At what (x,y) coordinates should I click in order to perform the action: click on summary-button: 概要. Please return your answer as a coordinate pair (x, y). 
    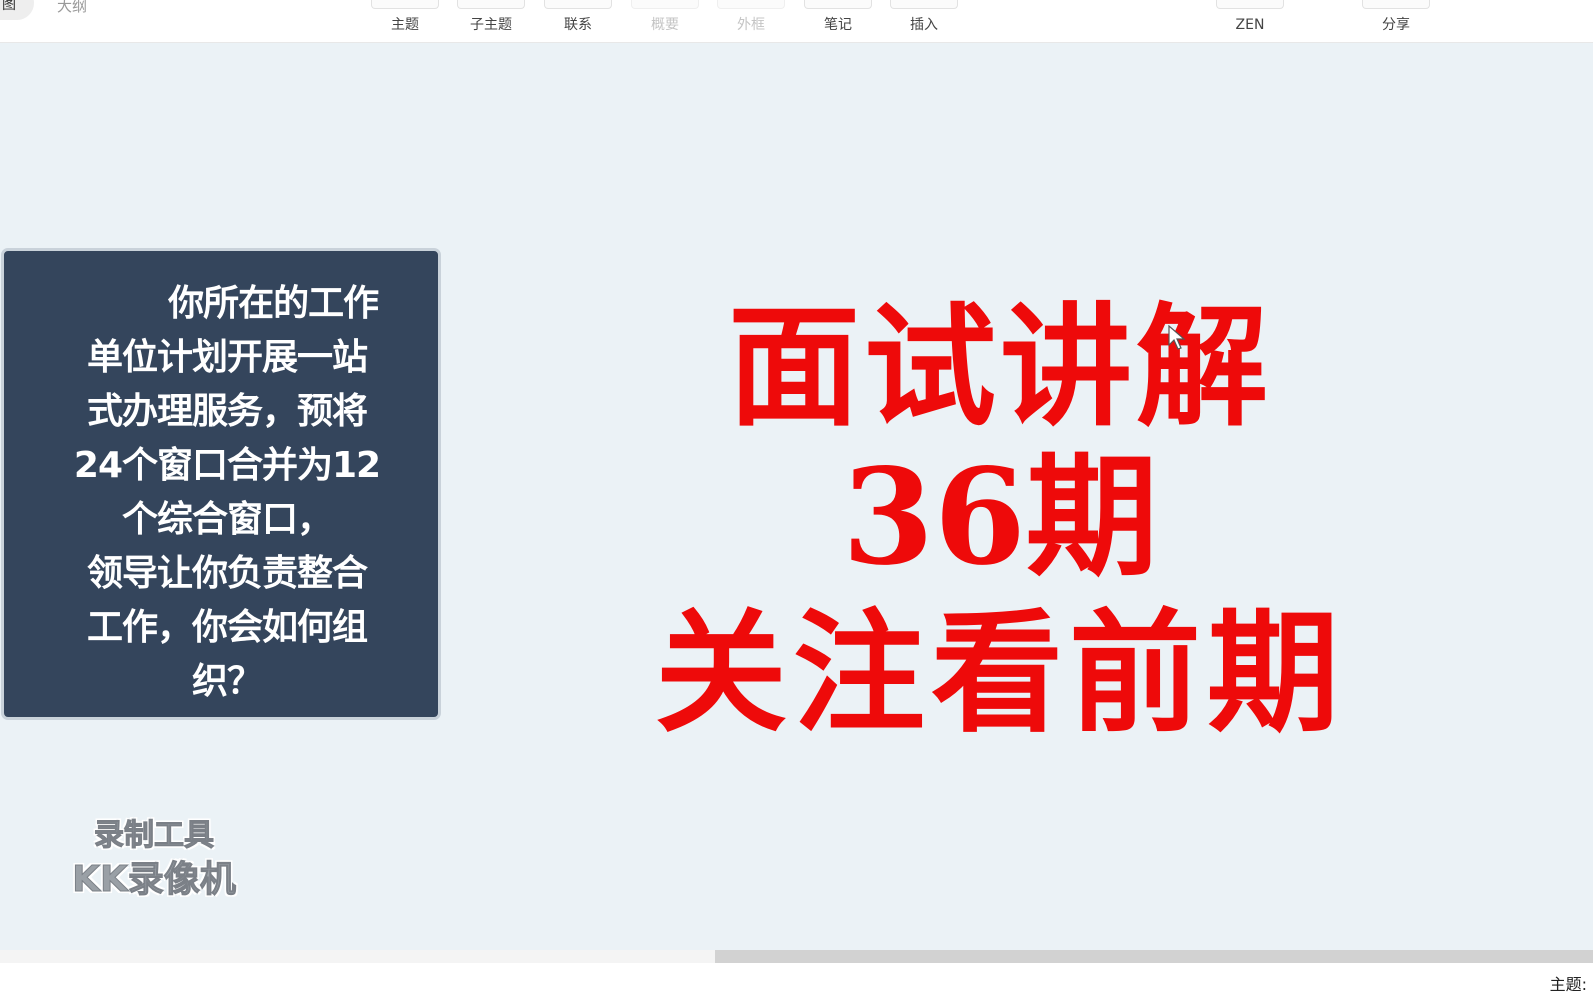
    Looking at the image, I should click on (665, 20).